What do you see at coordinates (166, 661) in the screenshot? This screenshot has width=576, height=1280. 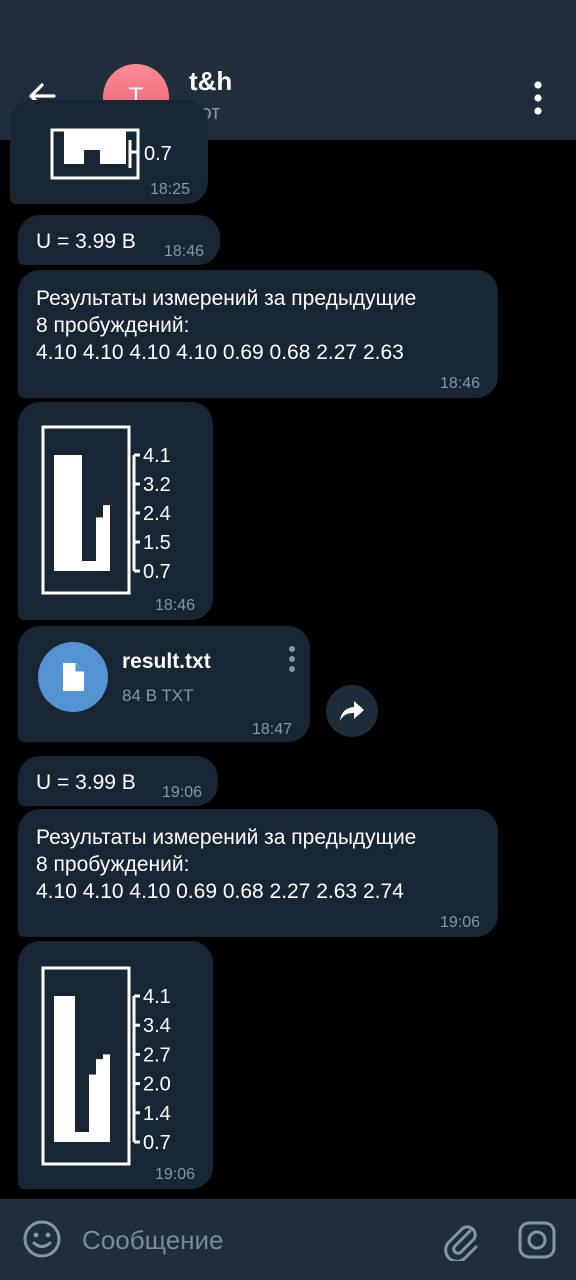 I see `file-name: result.txt` at bounding box center [166, 661].